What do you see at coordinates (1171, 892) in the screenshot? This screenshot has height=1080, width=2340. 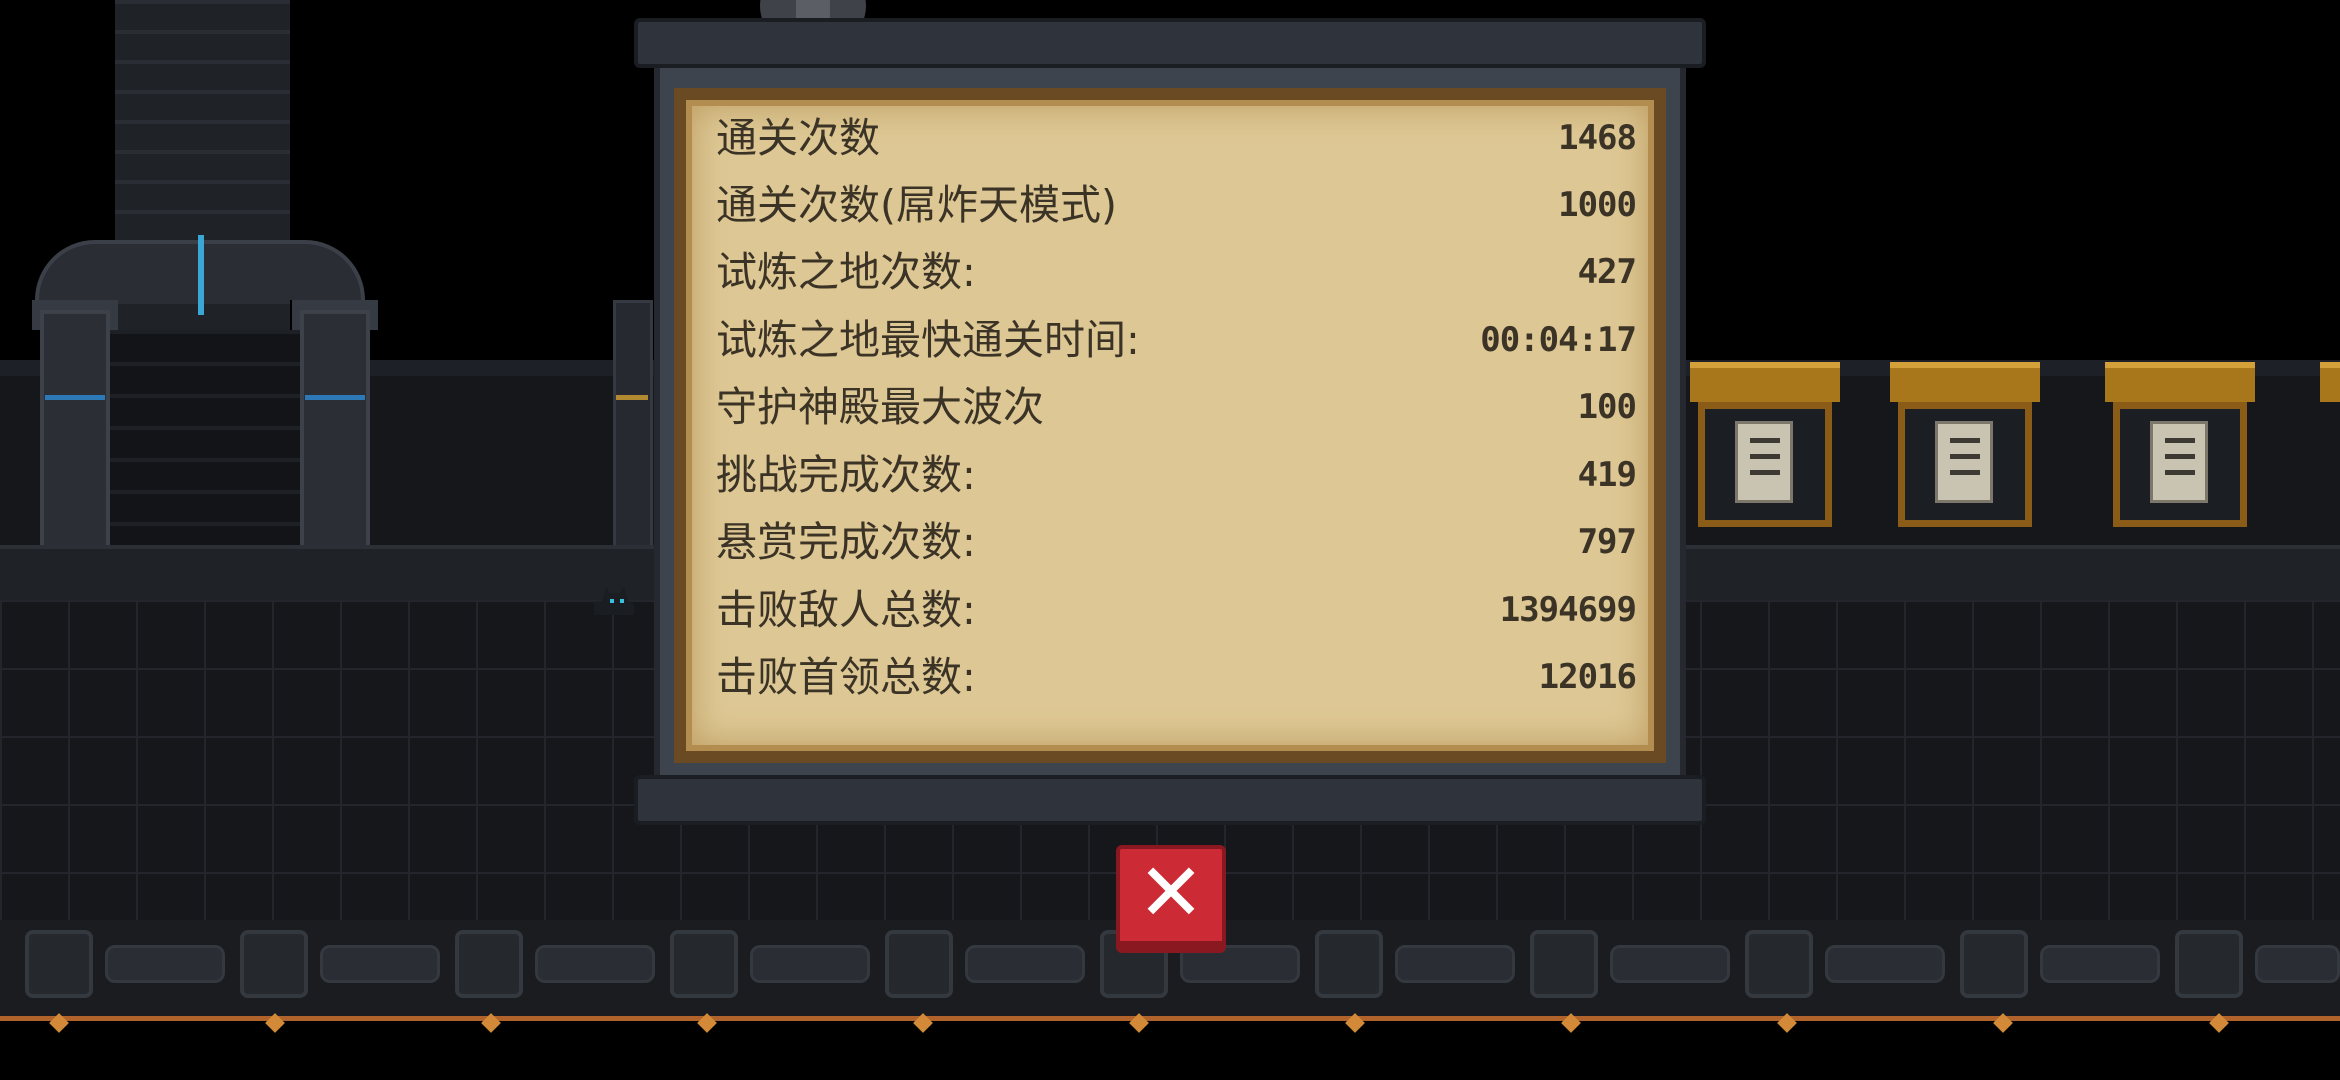 I see `close-icon: ✕` at bounding box center [1171, 892].